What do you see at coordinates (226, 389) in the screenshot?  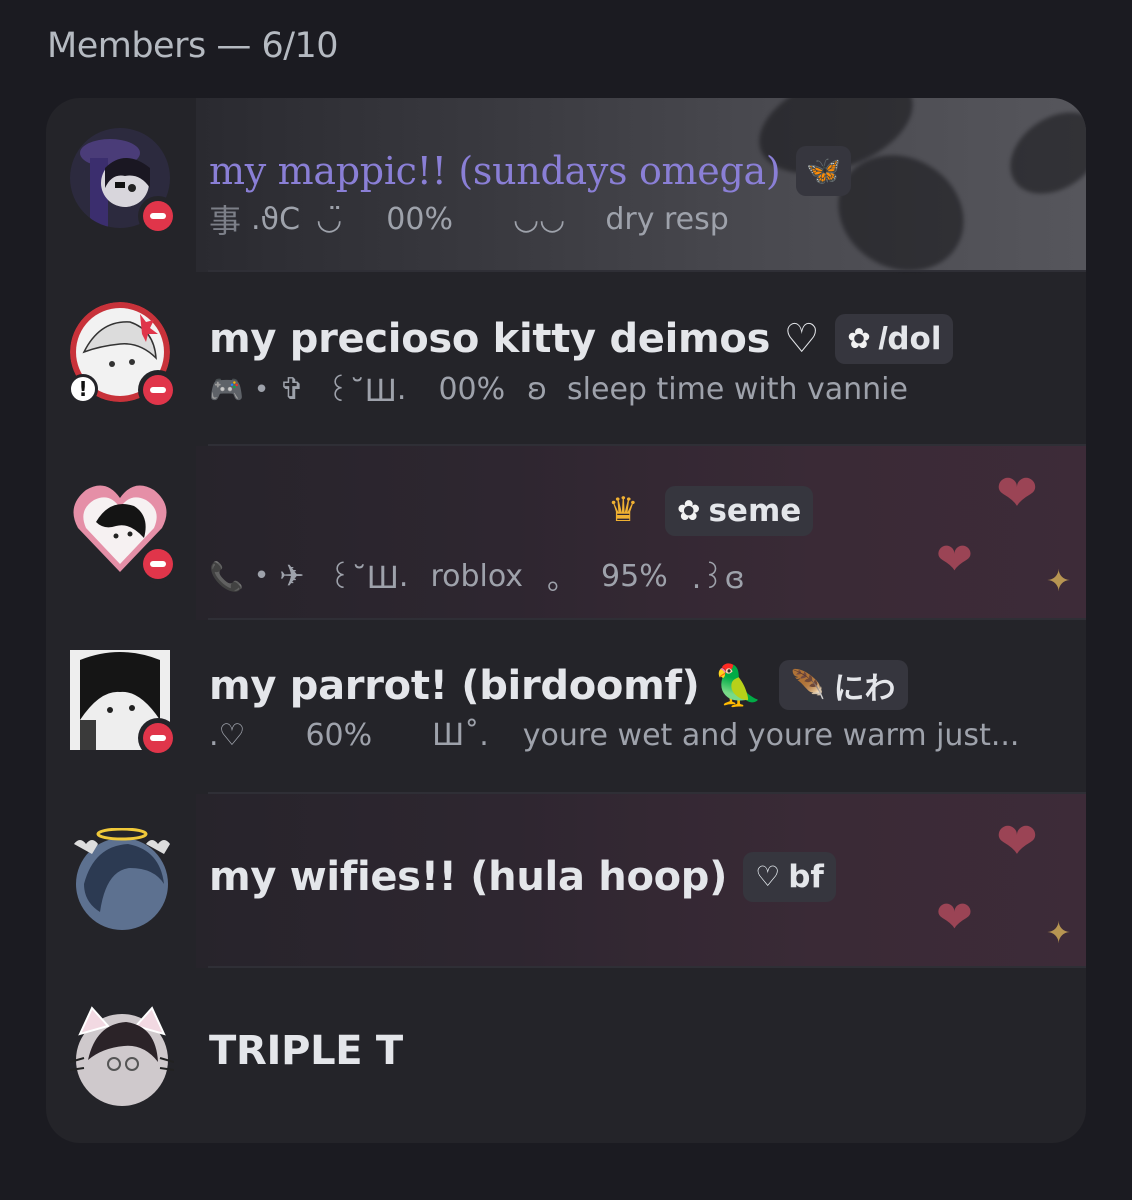 I see `game-controller-icon: 🎮` at bounding box center [226, 389].